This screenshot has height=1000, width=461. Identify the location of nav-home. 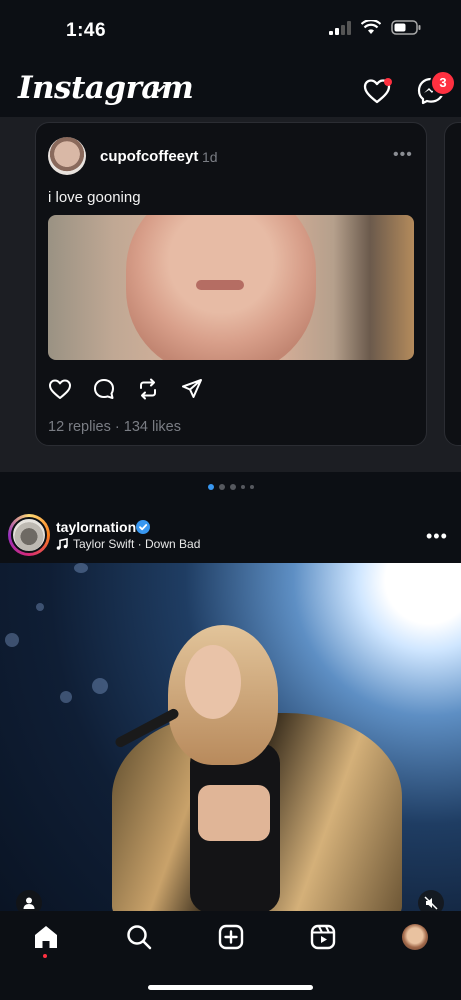
(46, 937).